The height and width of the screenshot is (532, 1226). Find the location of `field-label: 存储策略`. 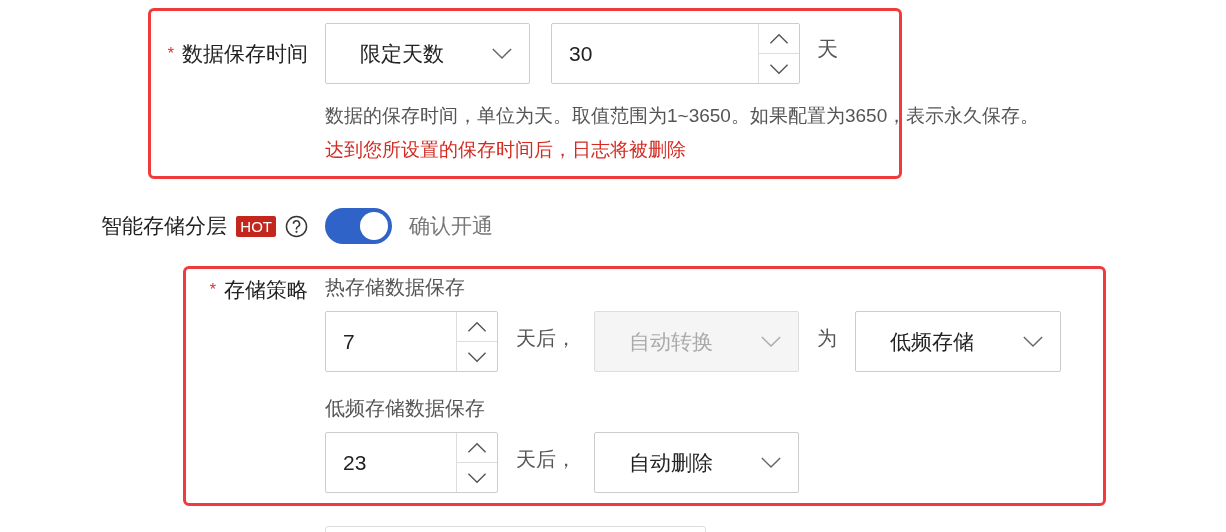

field-label: 存储策略 is located at coordinates (266, 290).